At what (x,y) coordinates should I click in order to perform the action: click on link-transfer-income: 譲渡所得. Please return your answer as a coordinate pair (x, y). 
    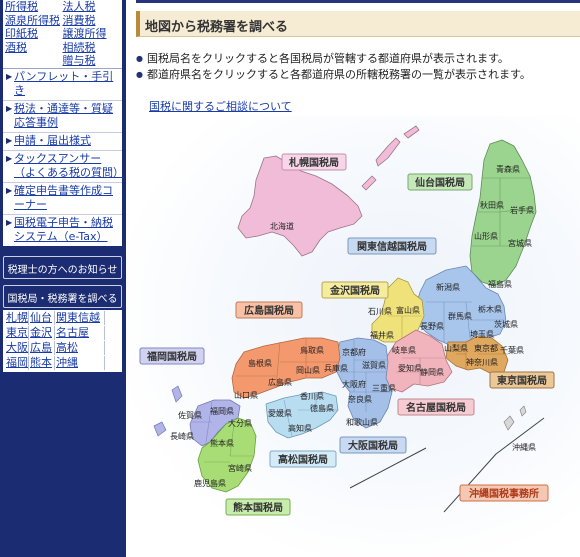
    Looking at the image, I should click on (92, 34).